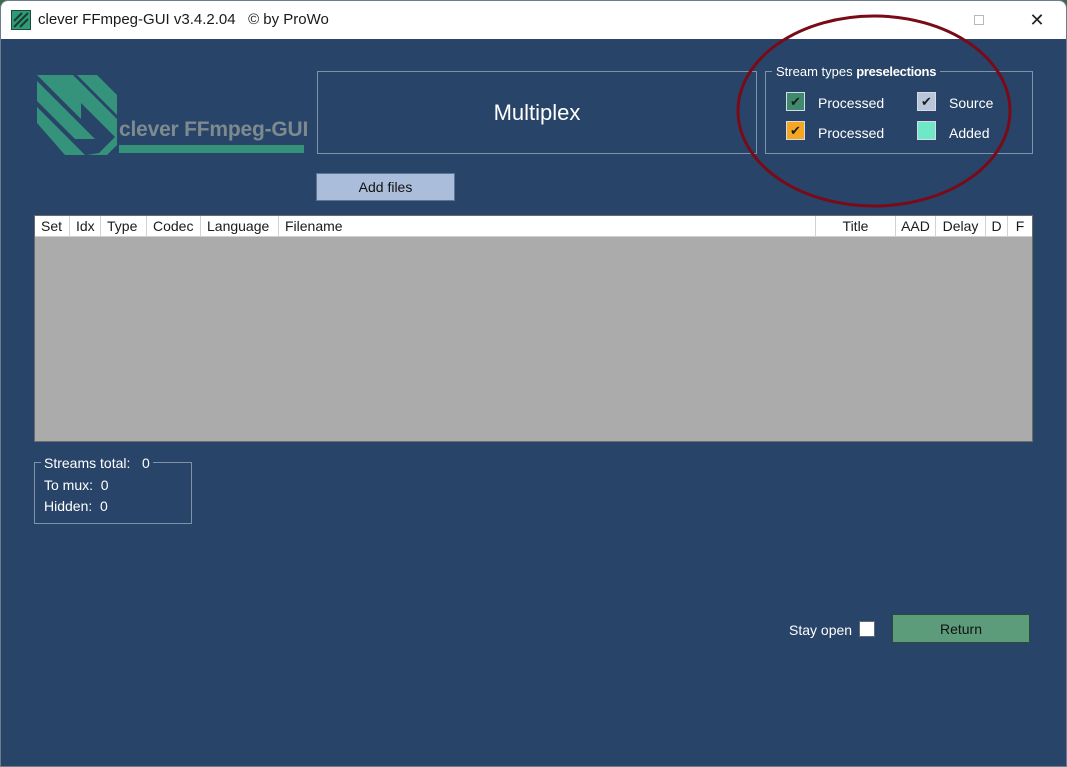 Image resolution: width=1067 pixels, height=767 pixels. I want to click on stay-open-checkbox, so click(867, 629).